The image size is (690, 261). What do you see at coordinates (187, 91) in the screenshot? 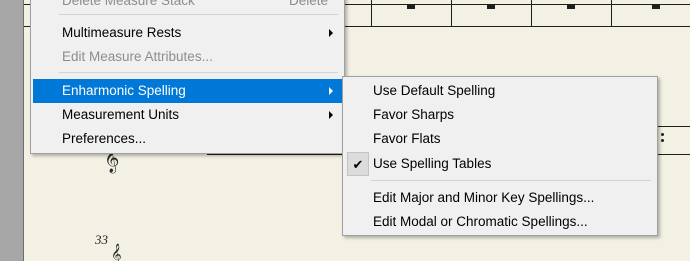
I see `menu-item-enharmonic-spelling: Enharmonic Spelling` at bounding box center [187, 91].